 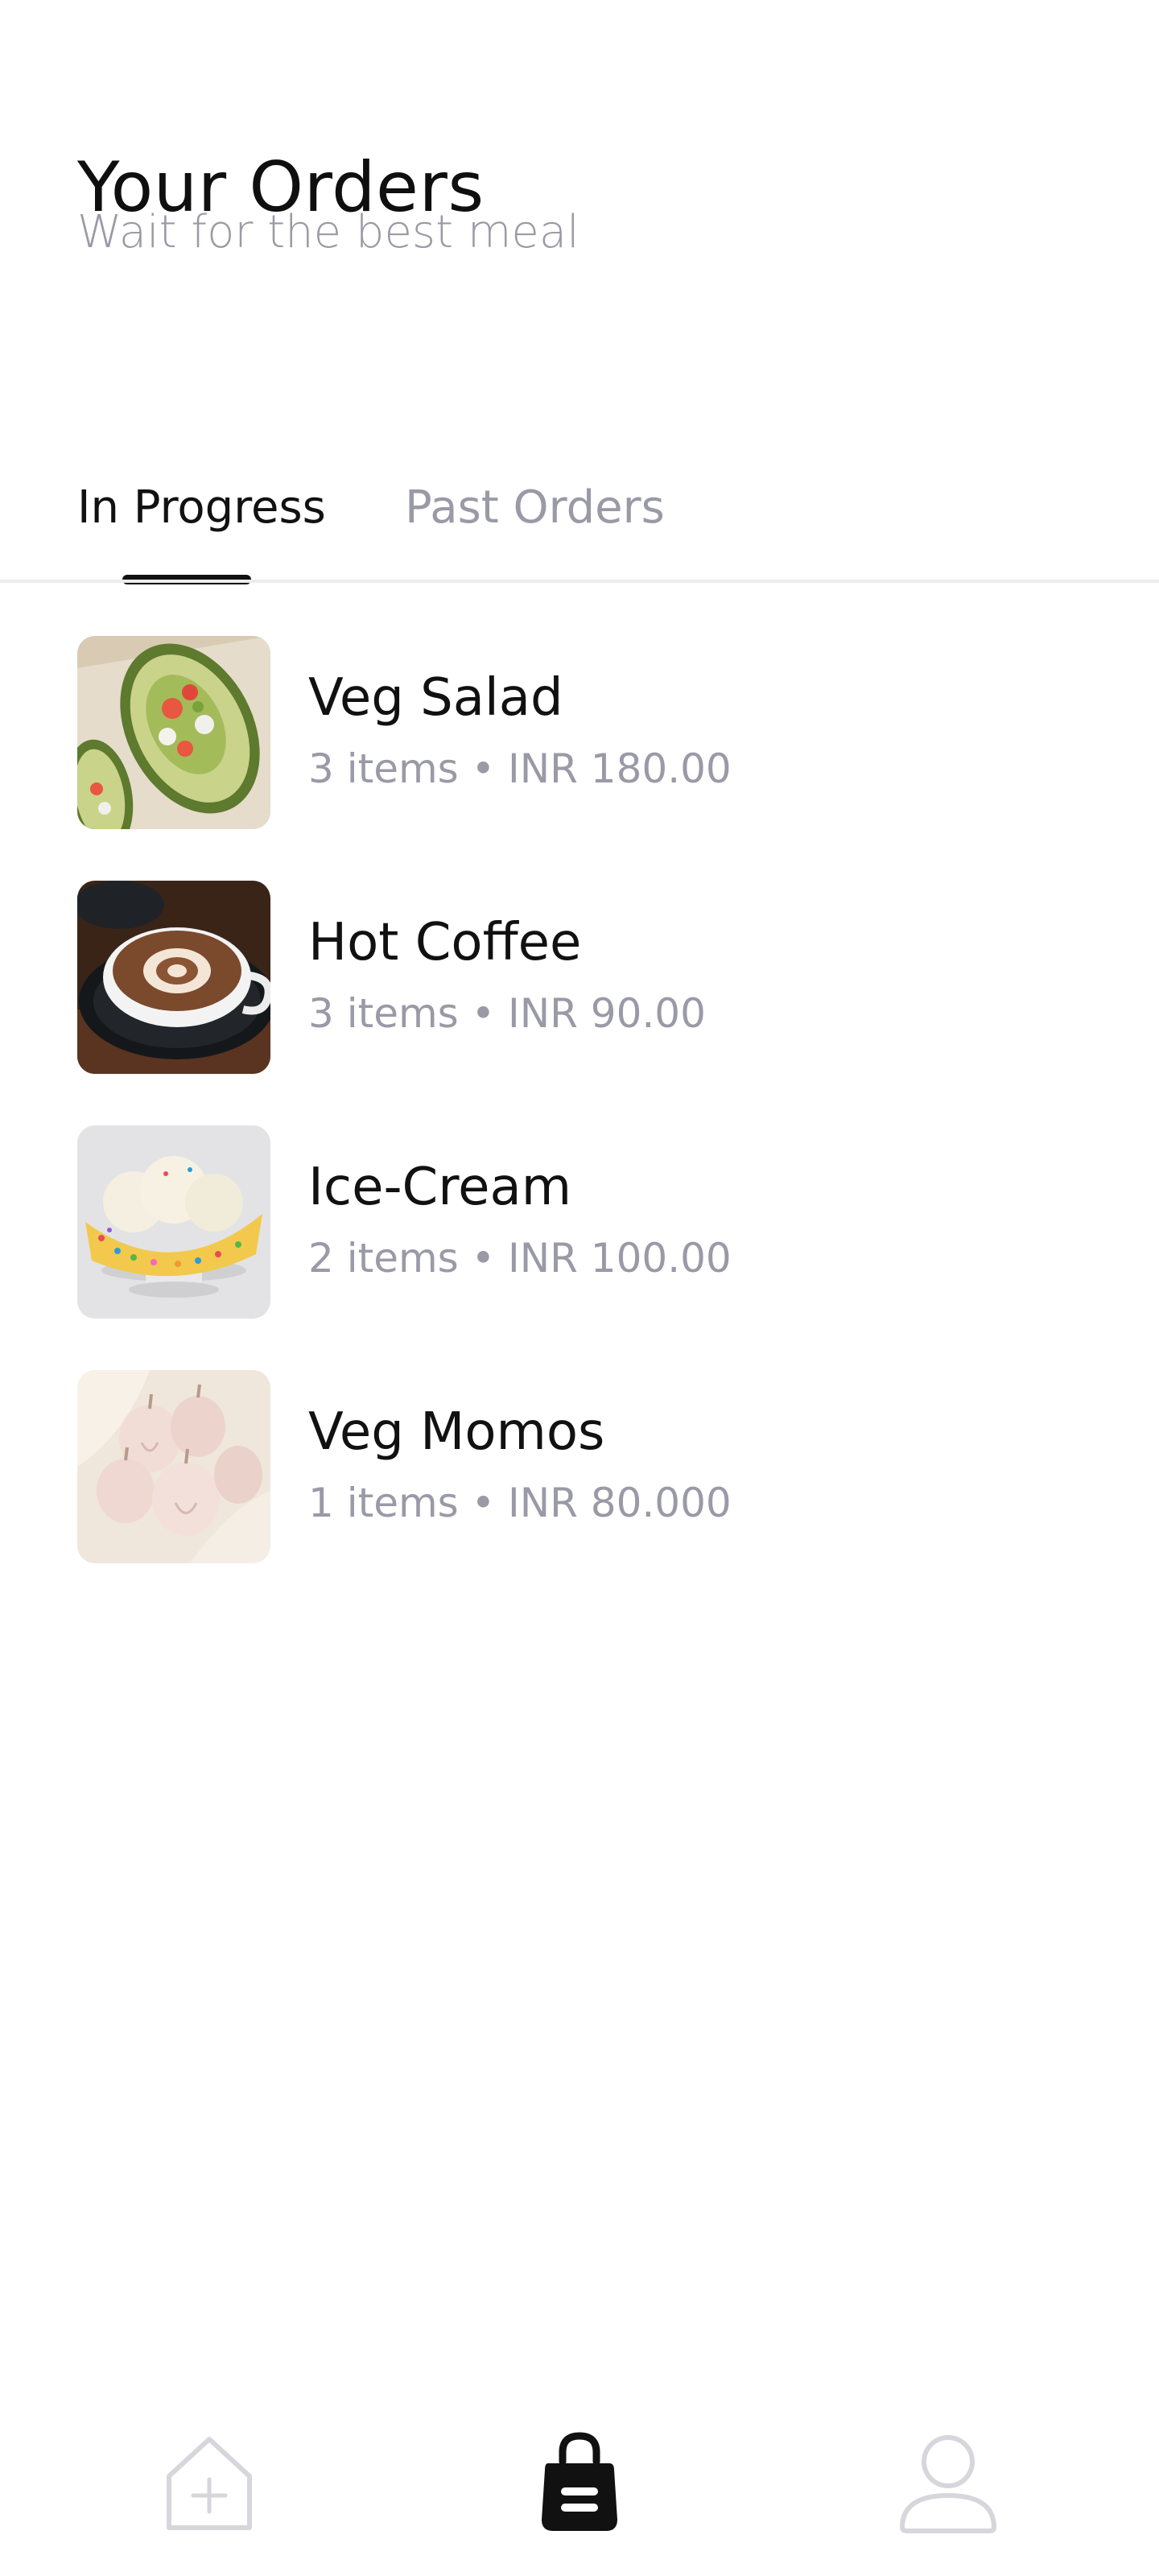 I want to click on order-item-ice-cream: Ice-Cream 2 items • INR 100.00, so click(x=579, y=1247).